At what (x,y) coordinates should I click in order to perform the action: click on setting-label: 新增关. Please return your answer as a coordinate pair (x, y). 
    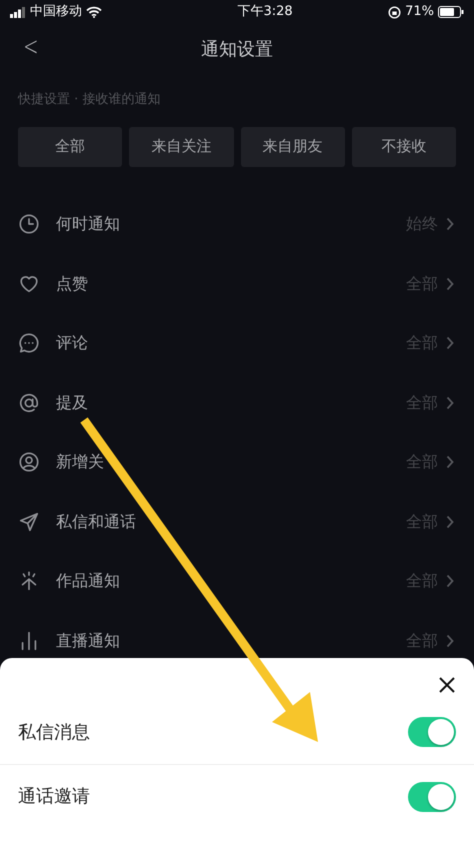
    Looking at the image, I should click on (80, 462).